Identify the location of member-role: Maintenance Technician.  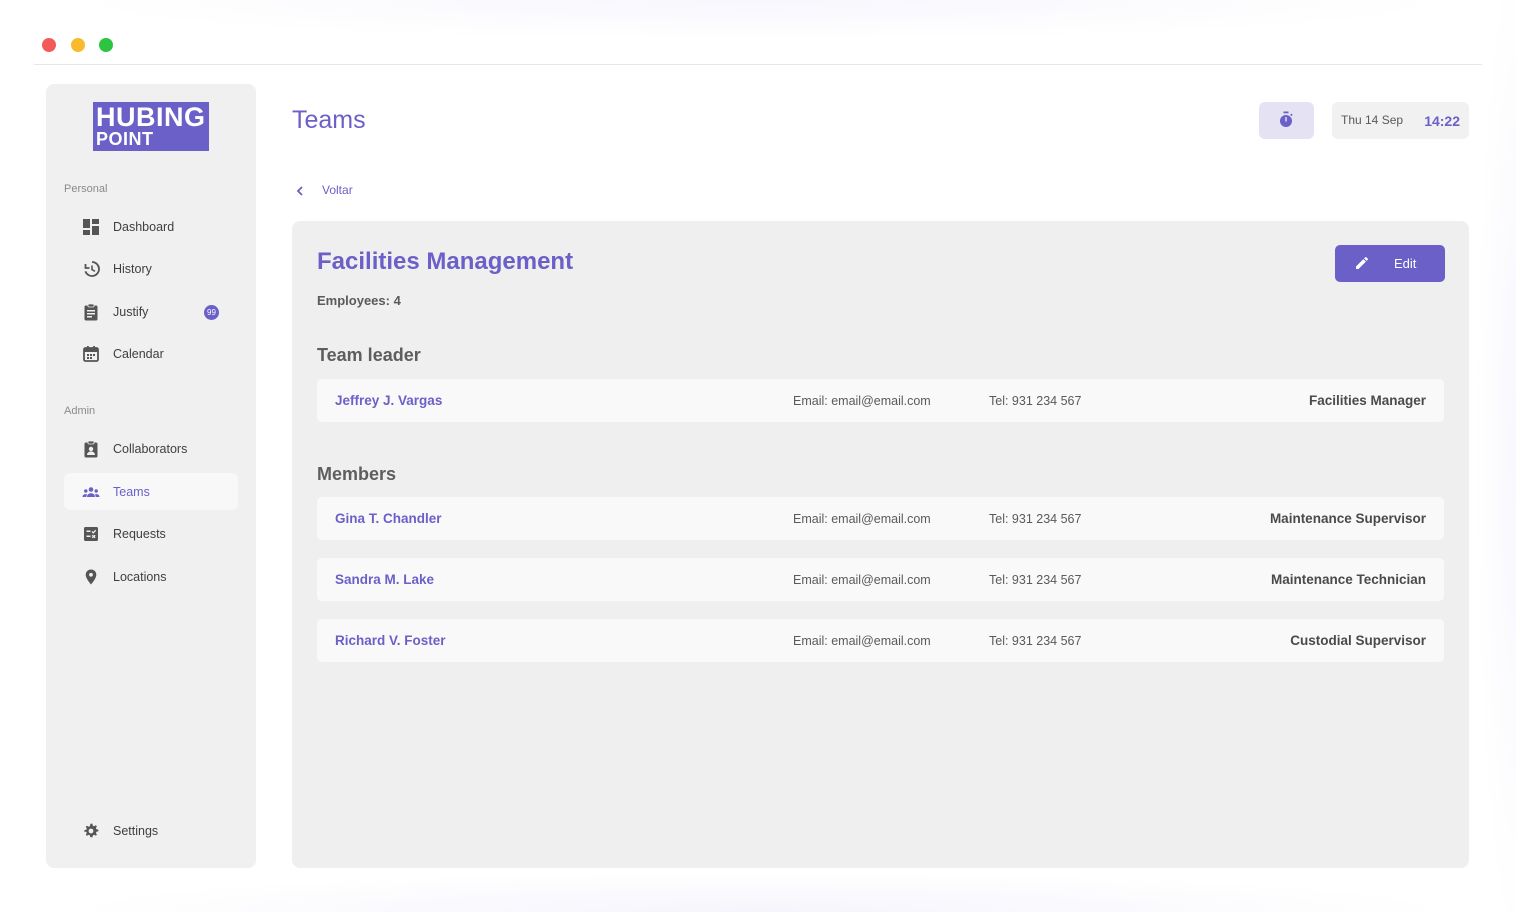
(1348, 579).